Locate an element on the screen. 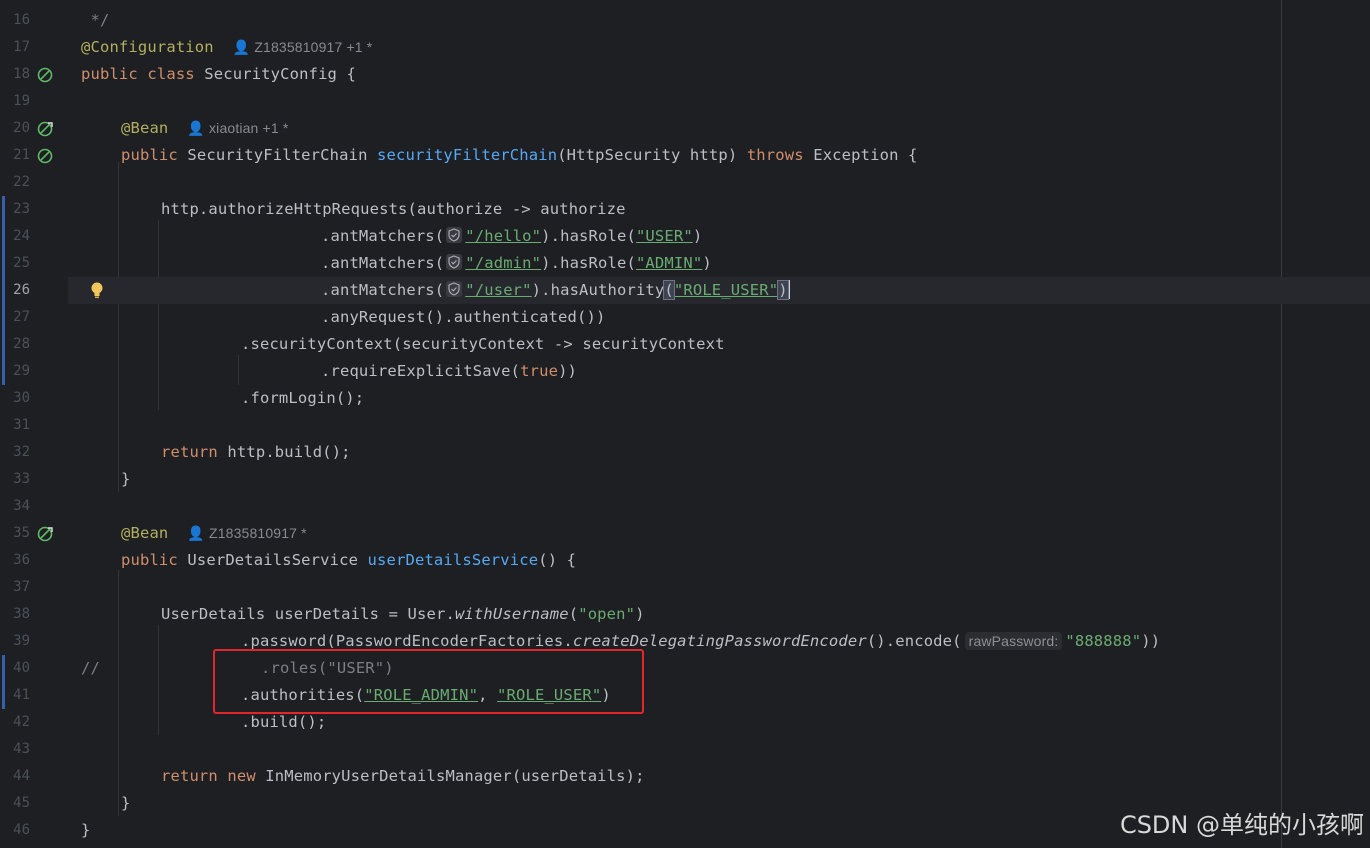  author-inlay: 👤 Z1835810917 +1 * is located at coordinates (303, 47).